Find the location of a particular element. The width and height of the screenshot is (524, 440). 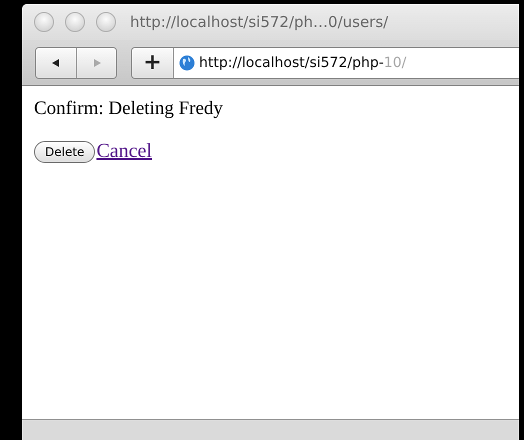

cancel-link: Cancel is located at coordinates (124, 151).